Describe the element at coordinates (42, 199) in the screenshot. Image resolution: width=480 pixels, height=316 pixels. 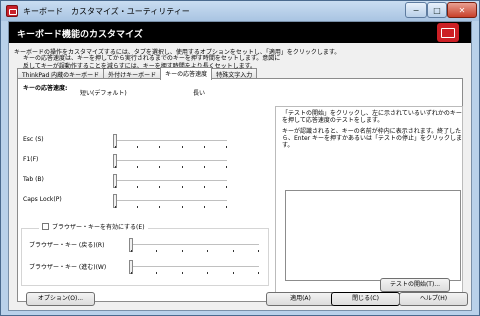
I see `slider-label: Caps Lock(P)` at that location.